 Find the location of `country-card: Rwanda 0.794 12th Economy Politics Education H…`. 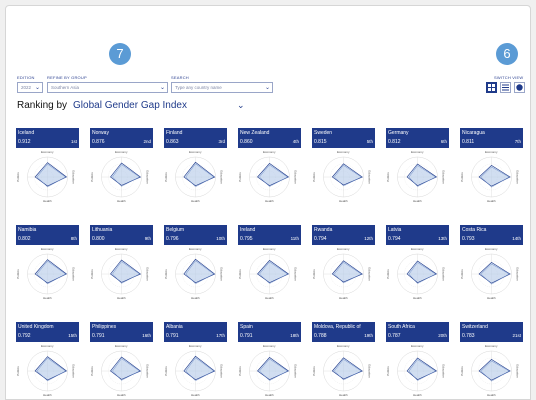

country-card: Rwanda 0.794 12th Economy Politics Education H… is located at coordinates (343, 264).